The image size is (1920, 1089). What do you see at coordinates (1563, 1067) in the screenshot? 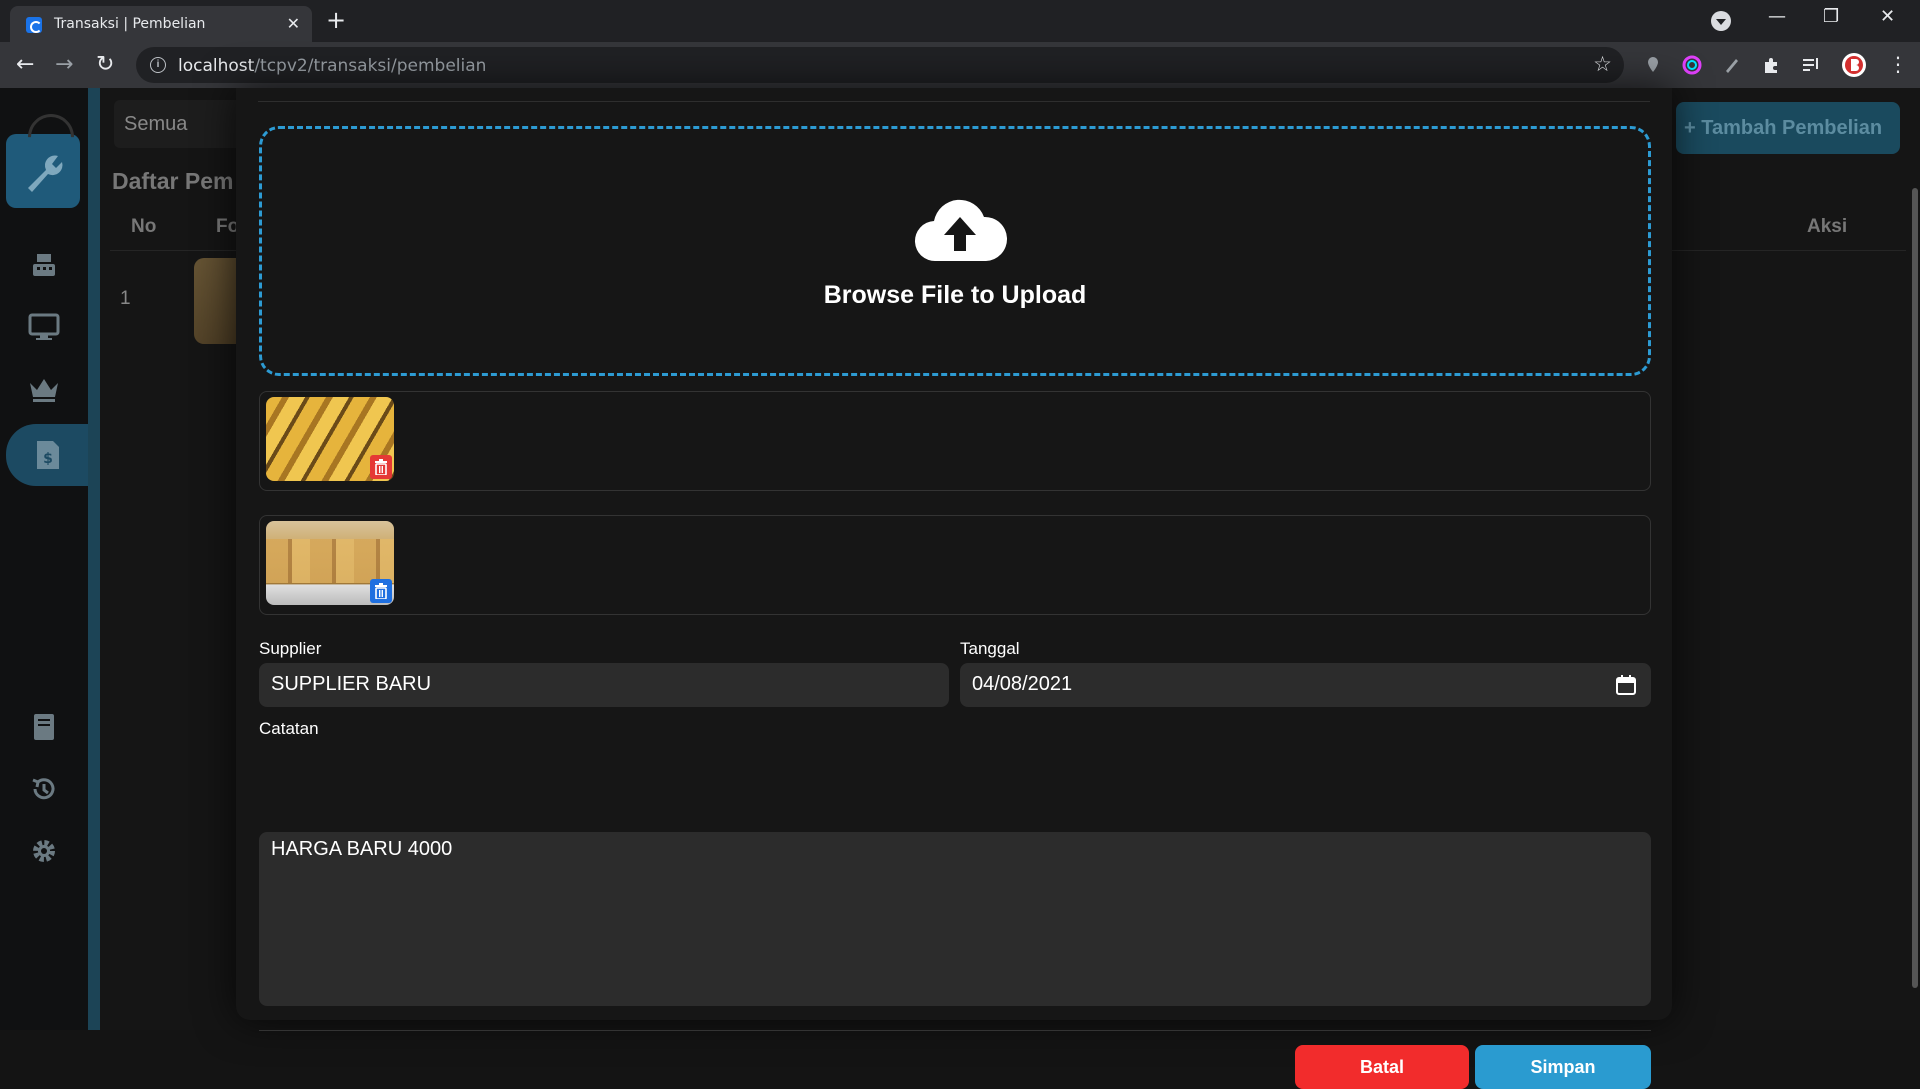
I see `save-button: Simpan` at bounding box center [1563, 1067].